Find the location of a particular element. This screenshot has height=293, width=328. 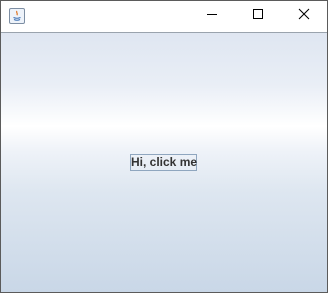

close-icon is located at coordinates (304, 16).